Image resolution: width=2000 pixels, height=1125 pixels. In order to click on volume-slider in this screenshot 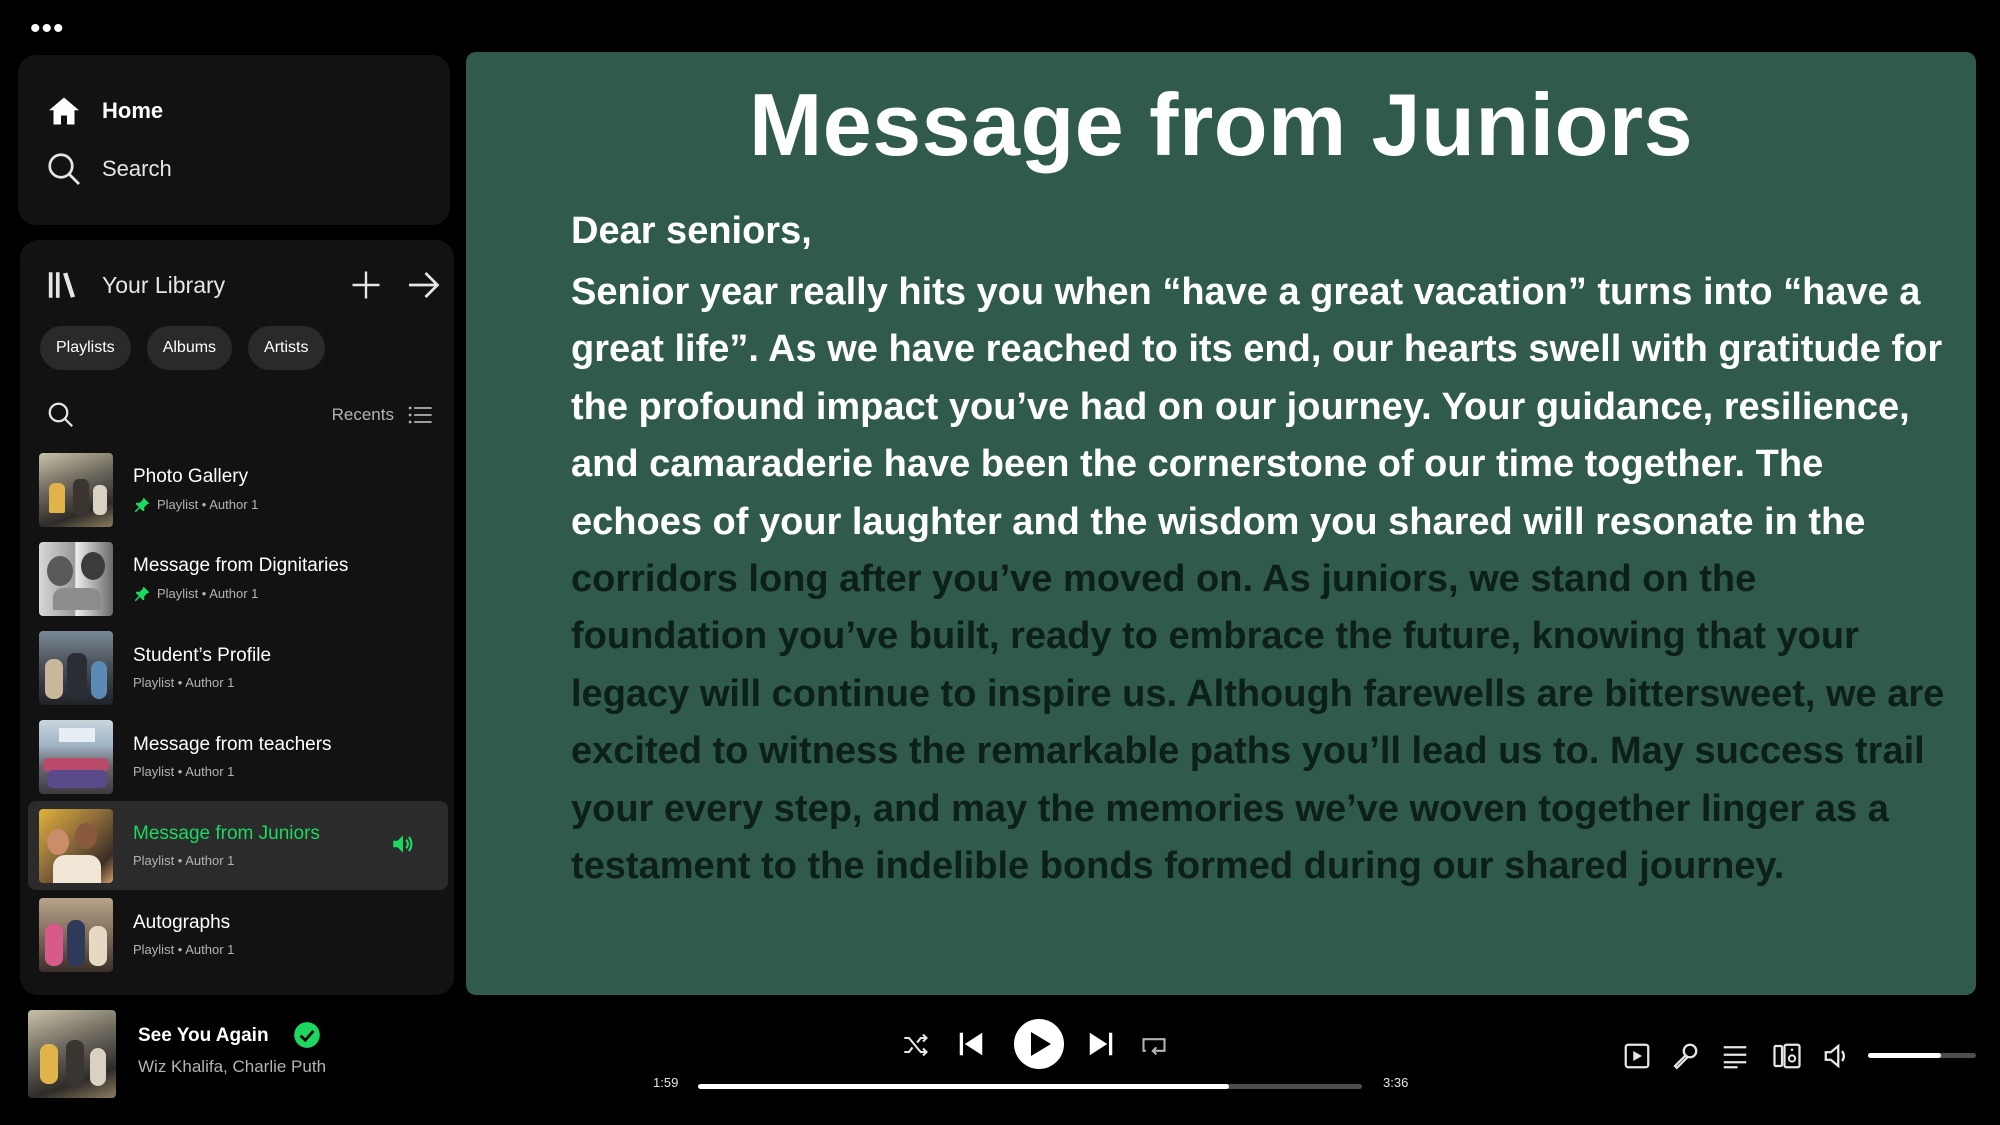, I will do `click(1922, 1055)`.